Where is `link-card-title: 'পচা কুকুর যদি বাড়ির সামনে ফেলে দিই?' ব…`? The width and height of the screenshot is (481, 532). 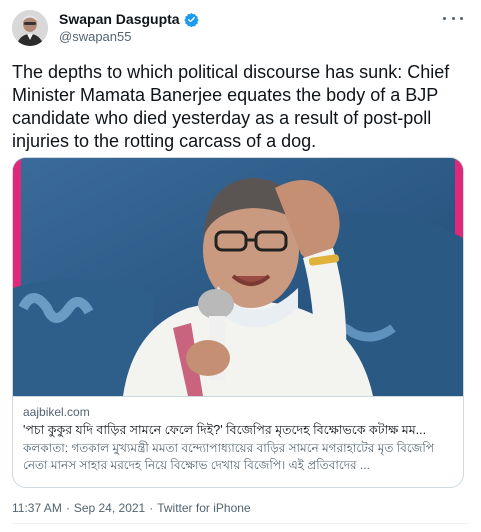 link-card-title: 'পচা কুকুর যদি বাড়ির সামনে ফেলে দিই?' ব… is located at coordinates (225, 430).